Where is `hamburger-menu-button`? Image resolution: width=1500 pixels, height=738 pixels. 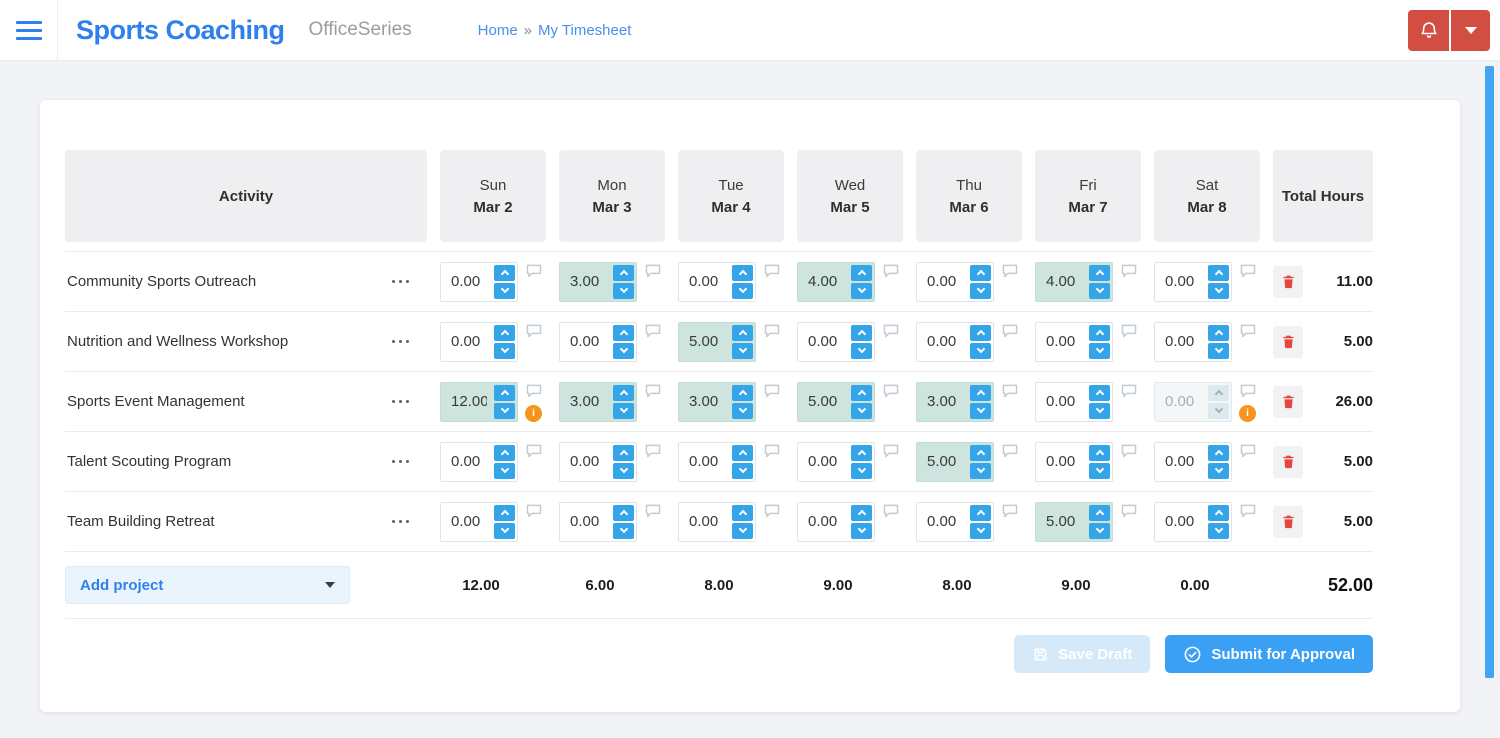 hamburger-menu-button is located at coordinates (29, 30).